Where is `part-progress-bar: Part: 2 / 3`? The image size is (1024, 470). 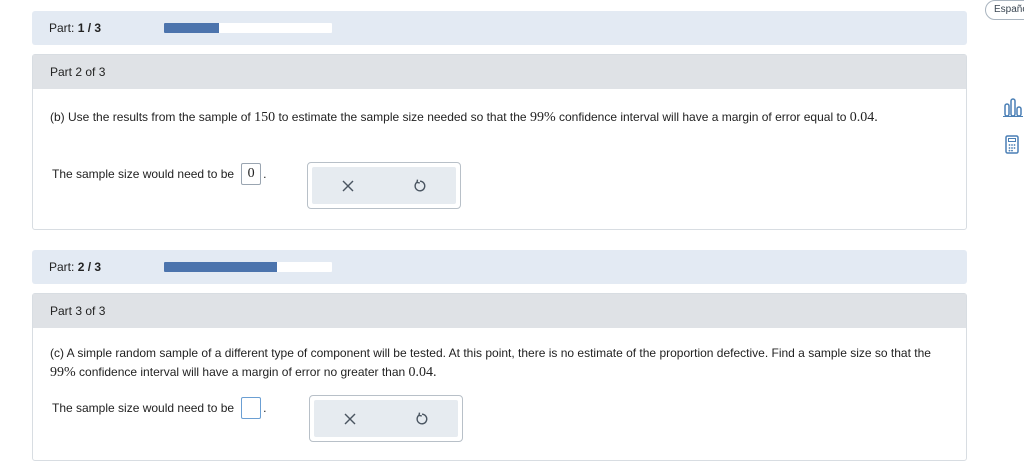 part-progress-bar: Part: 2 / 3 is located at coordinates (499, 267).